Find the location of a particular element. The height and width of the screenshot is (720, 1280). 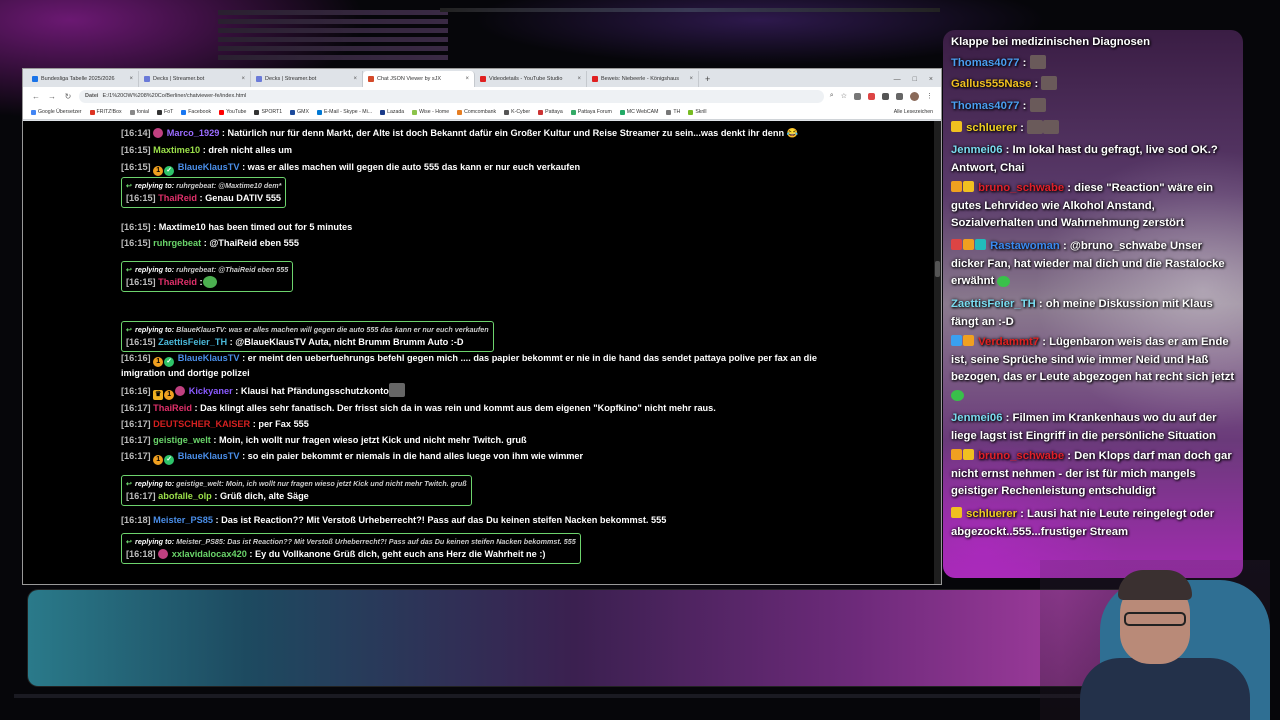

new-tab-button: + is located at coordinates (707, 79).